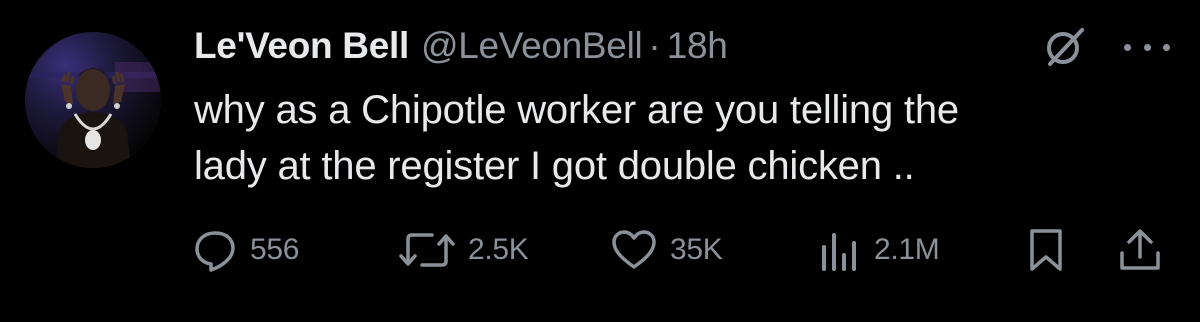 This screenshot has height=322, width=1200. I want to click on reply-icon, so click(215, 251).